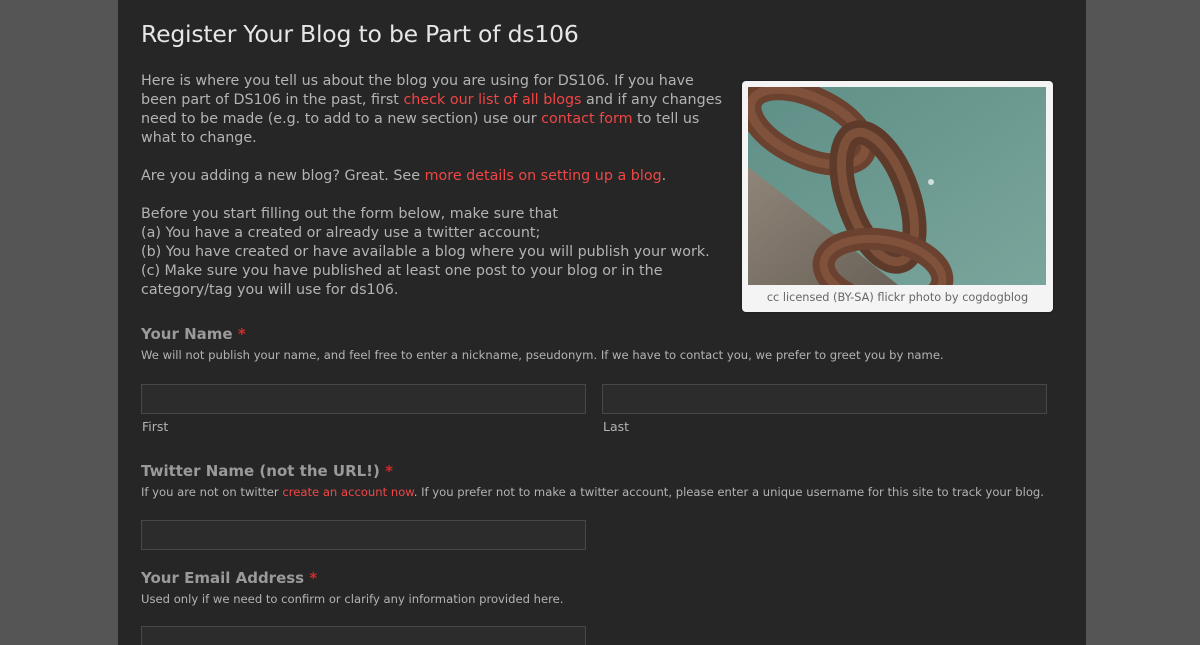 Image resolution: width=1200 pixels, height=645 pixels. What do you see at coordinates (586, 119) in the screenshot?
I see `contact-form-link: contact form` at bounding box center [586, 119].